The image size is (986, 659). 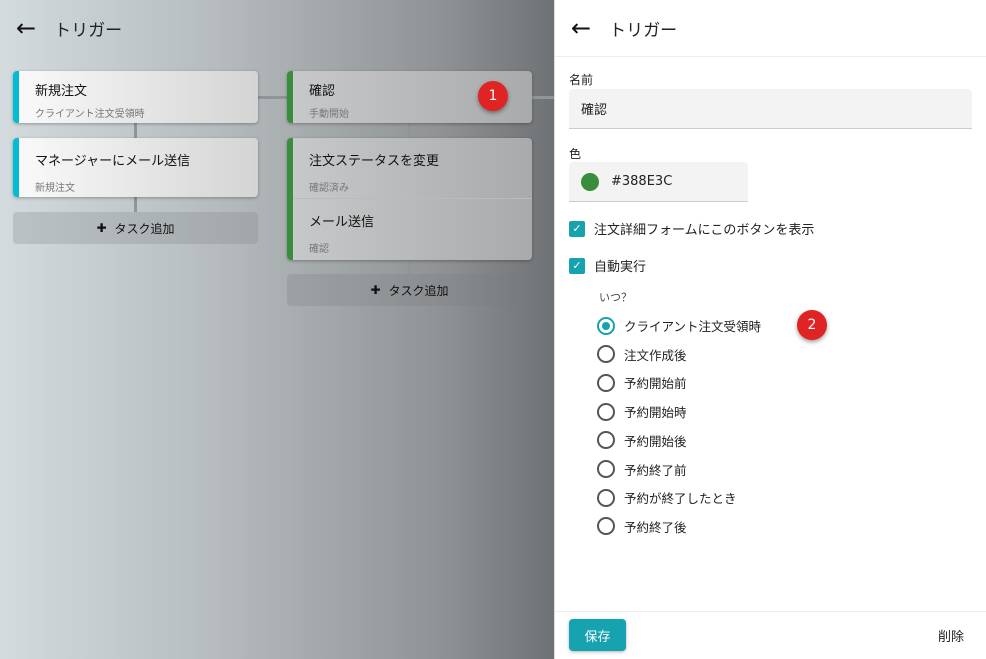 I want to click on color-swatch-icon, so click(x=590, y=181).